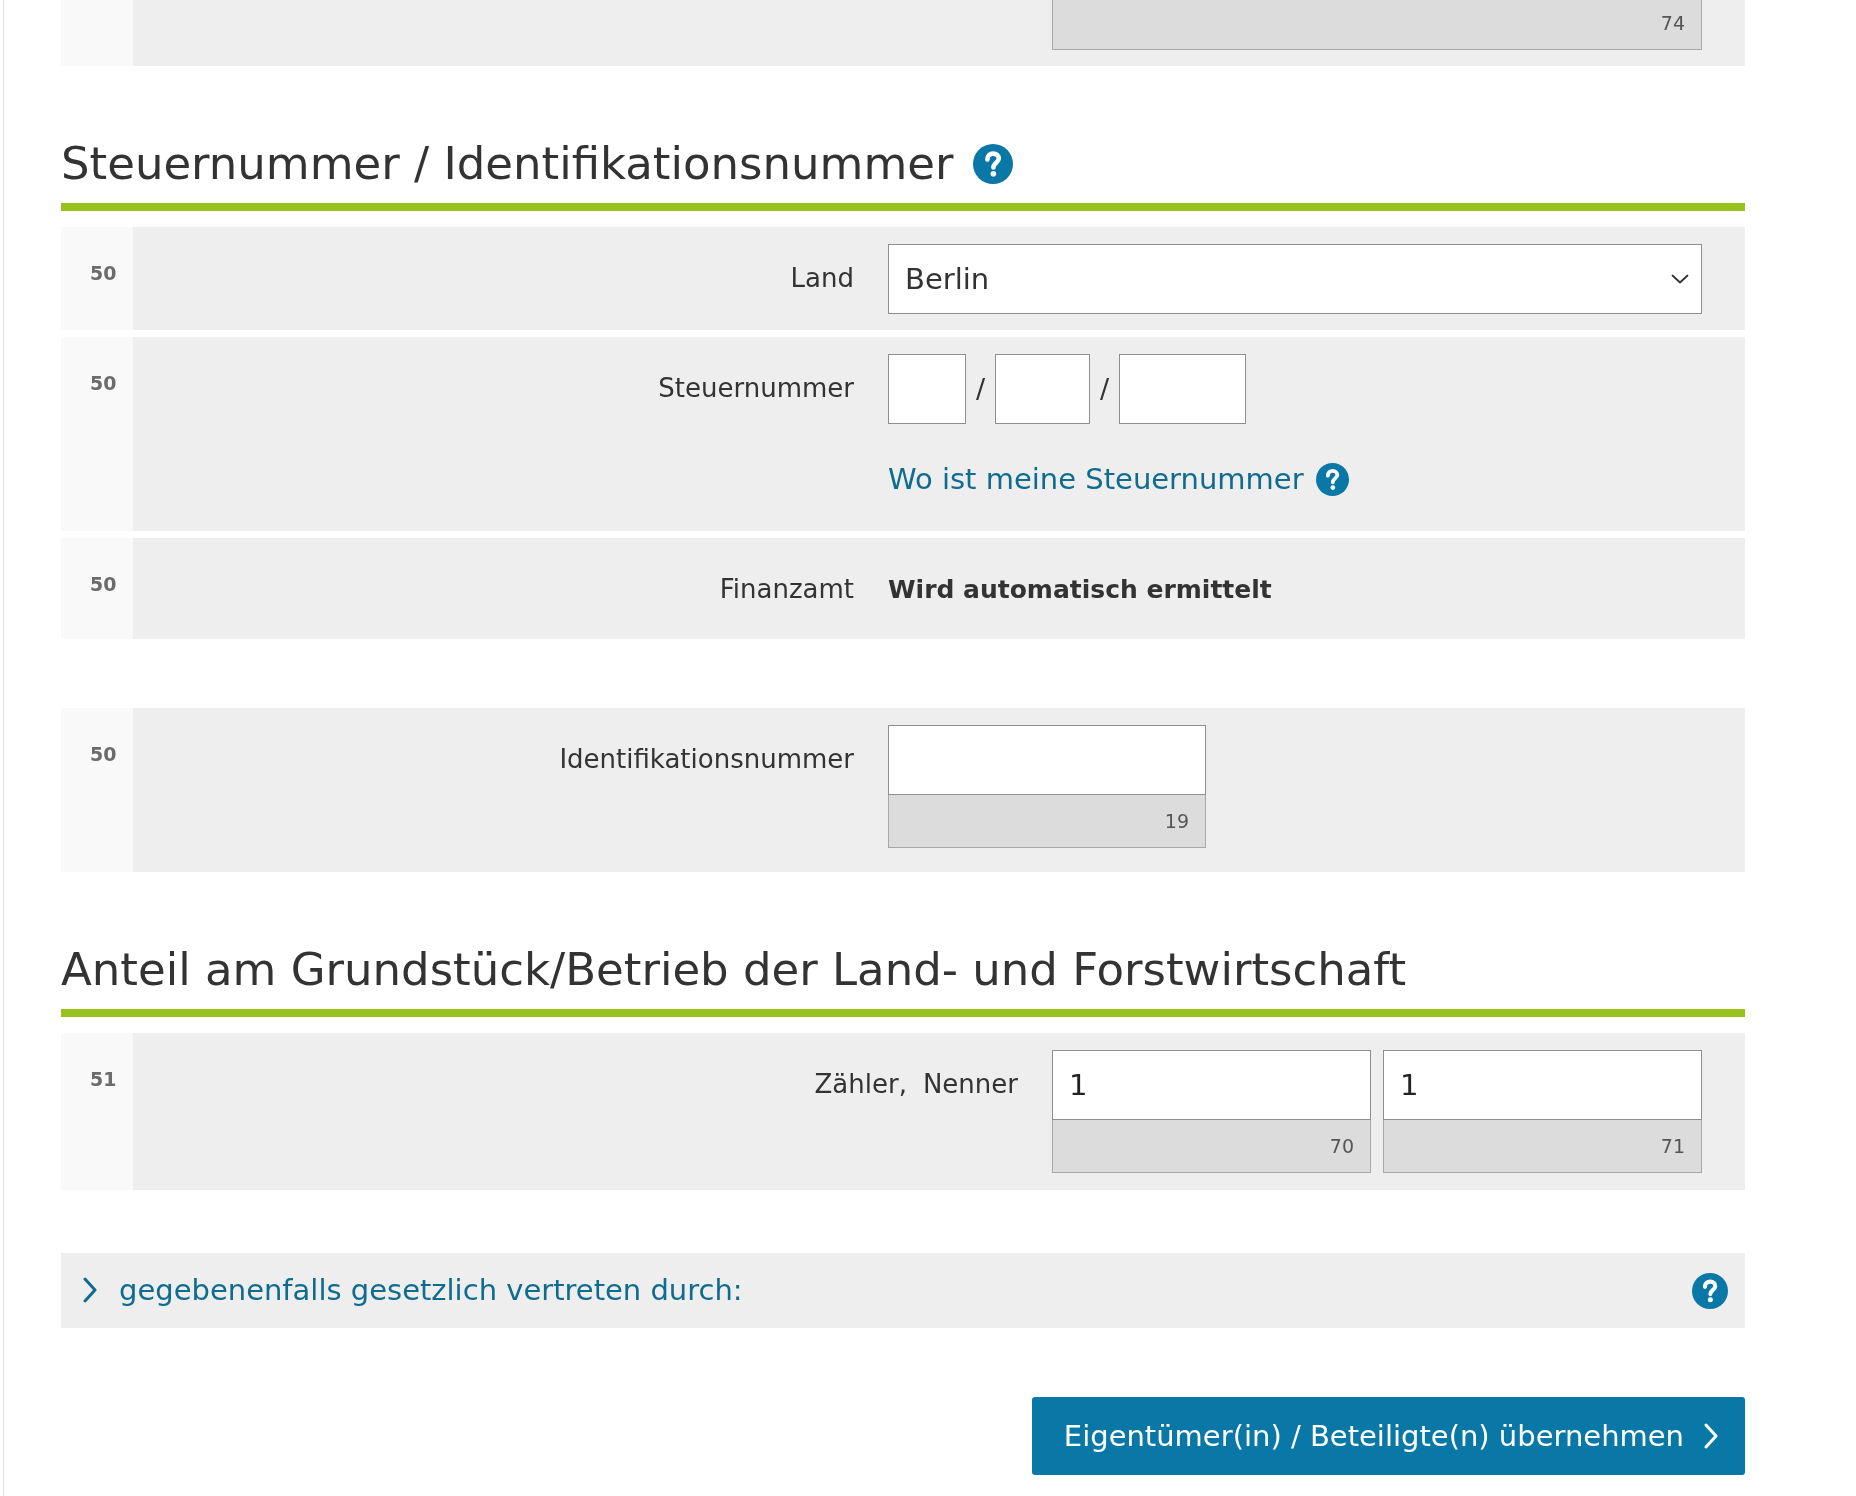 The width and height of the screenshot is (1856, 1496). Describe the element at coordinates (1388, 1436) in the screenshot. I see `submit-button: Eigentümer(in) / Beteiligte(n) übernehmen` at that location.